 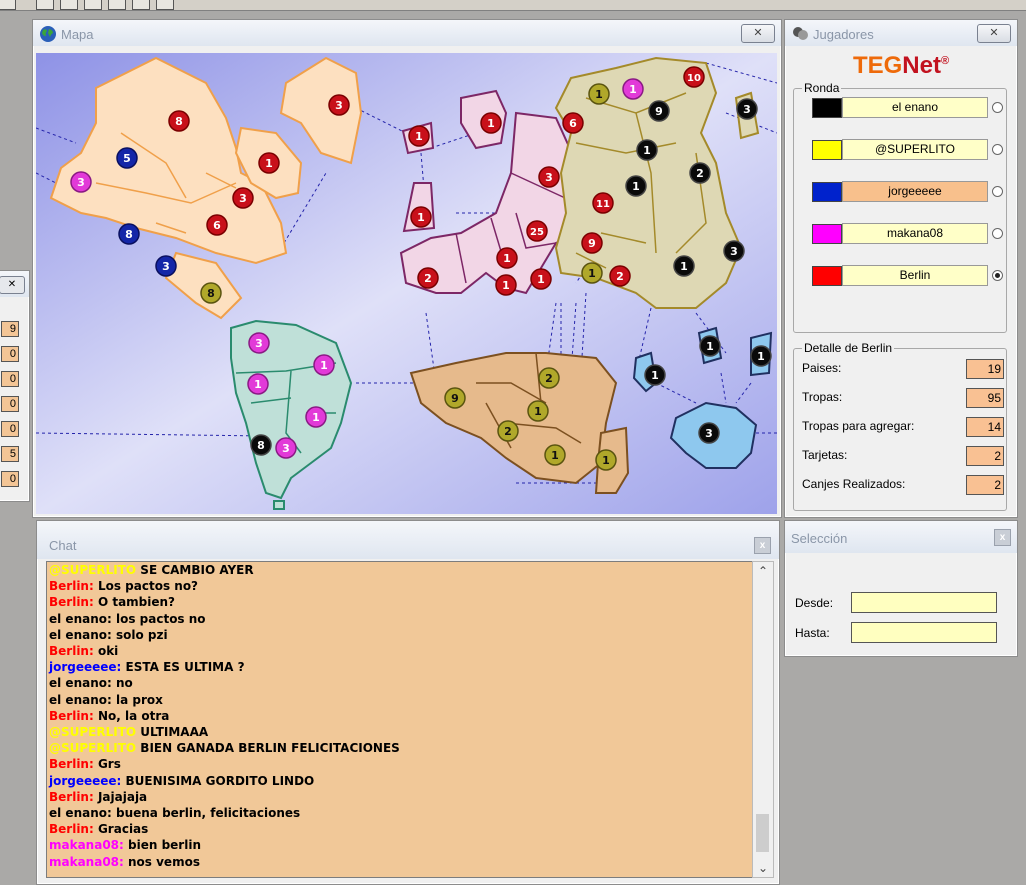 I want to click on army-count: 25, so click(x=537, y=232).